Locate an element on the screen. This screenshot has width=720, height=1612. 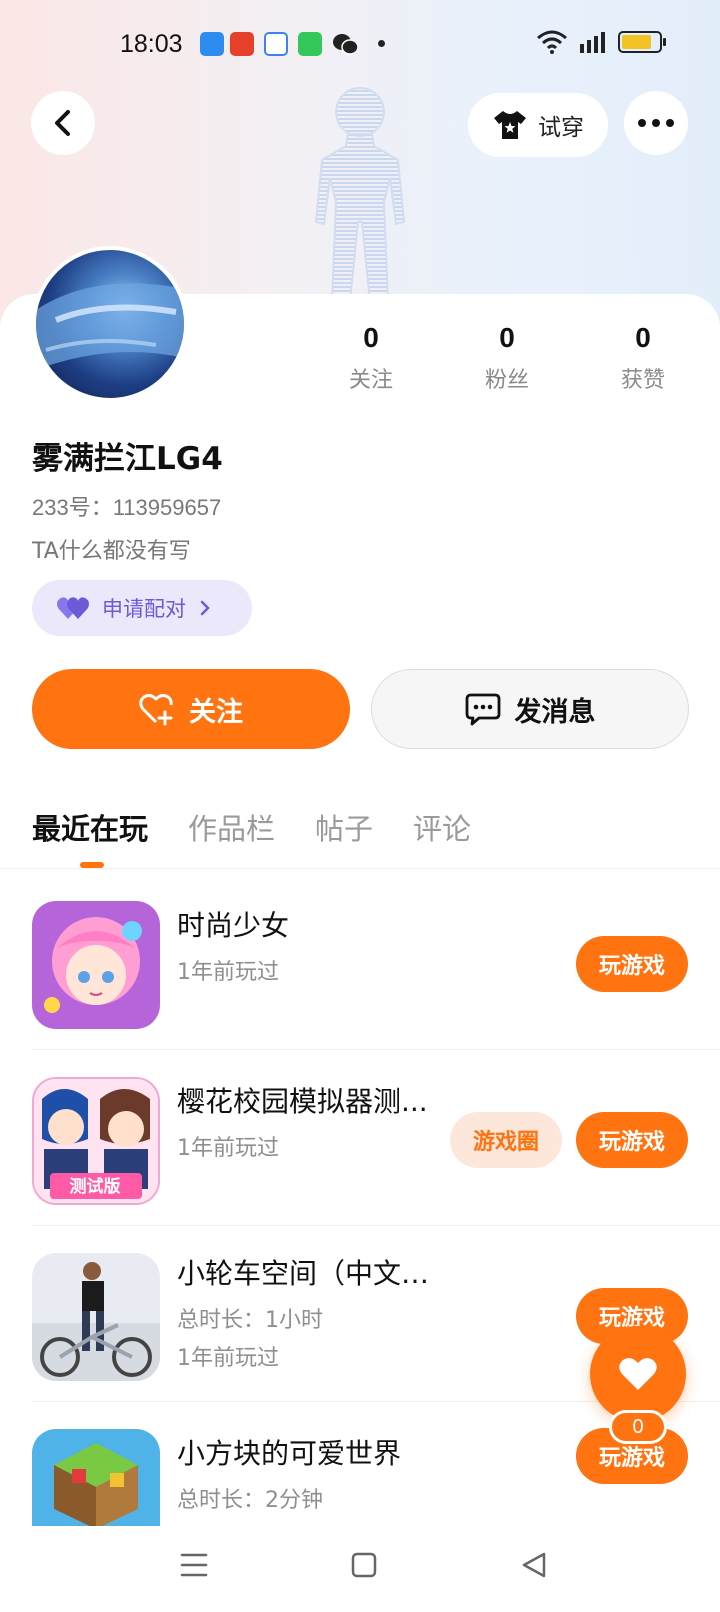
menu-icon is located at coordinates (194, 1565).